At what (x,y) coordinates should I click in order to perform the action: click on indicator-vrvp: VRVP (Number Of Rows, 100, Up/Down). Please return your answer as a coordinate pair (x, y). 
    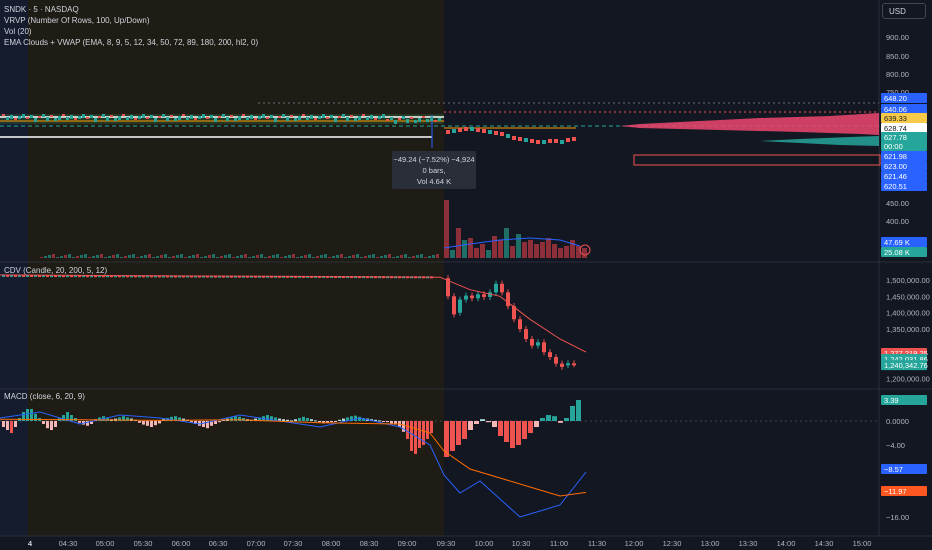
    Looking at the image, I should click on (131, 20).